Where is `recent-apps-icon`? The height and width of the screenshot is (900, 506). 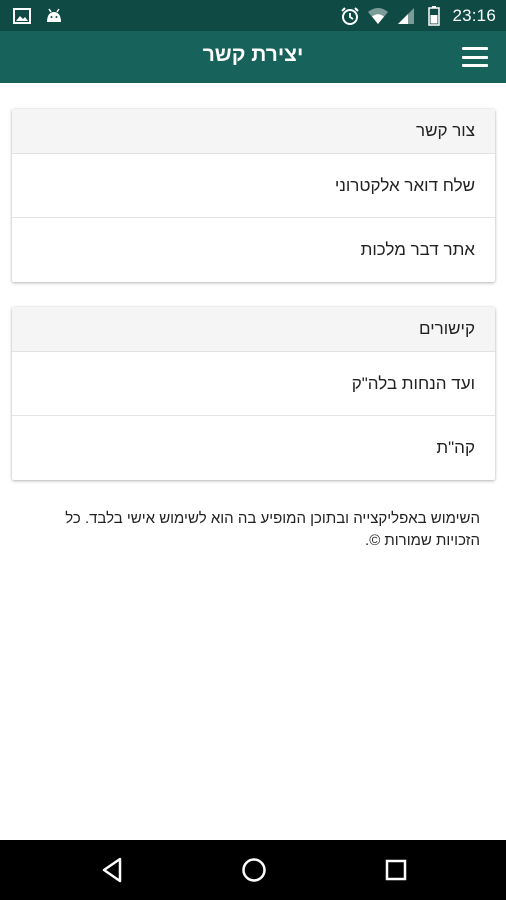
recent-apps-icon is located at coordinates (396, 870).